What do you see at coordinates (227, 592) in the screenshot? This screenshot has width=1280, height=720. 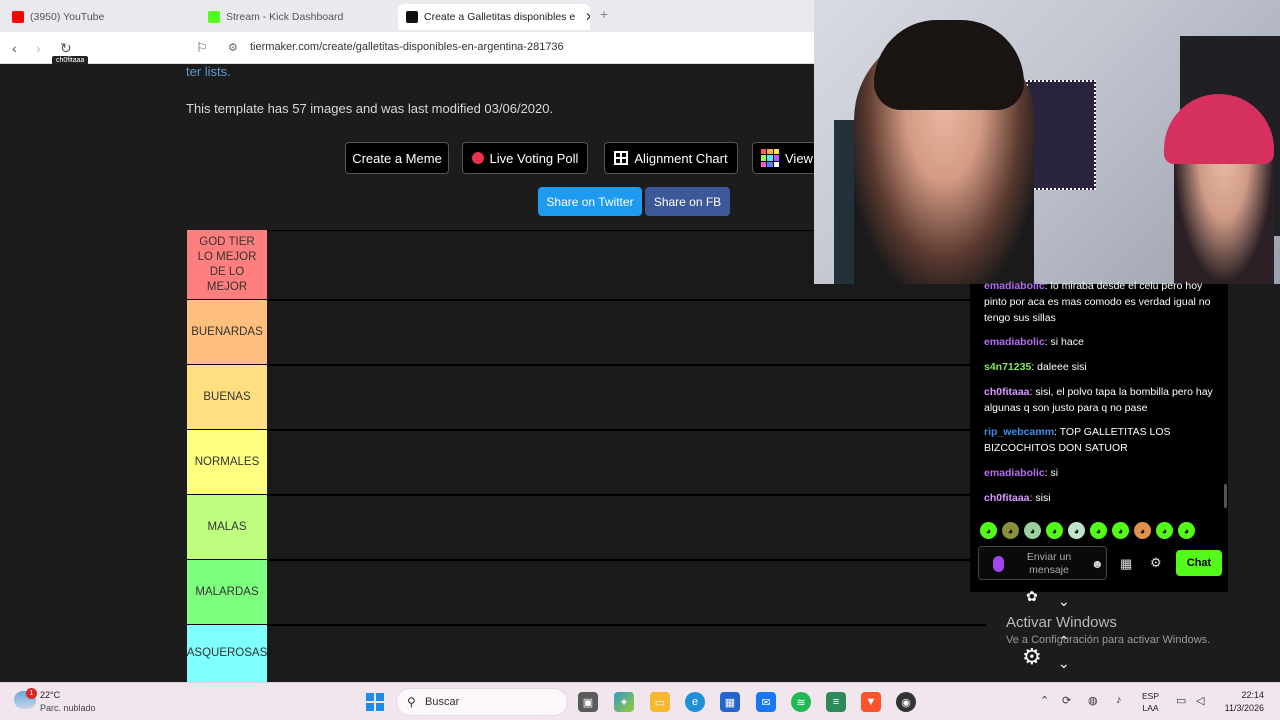 I see `tier-label: MALARDAS` at bounding box center [227, 592].